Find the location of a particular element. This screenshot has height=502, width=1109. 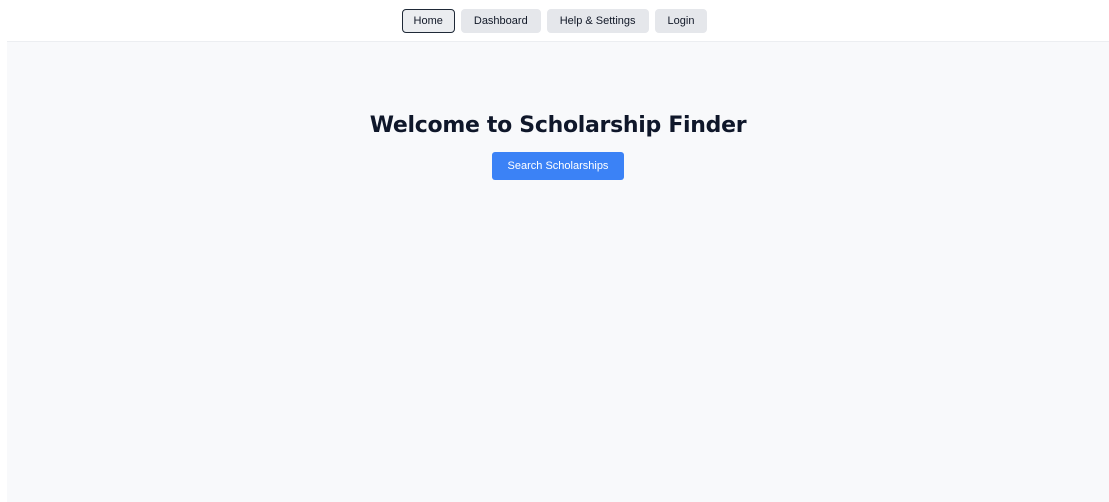

nav-dashboard-button: Dashboard is located at coordinates (500, 21).